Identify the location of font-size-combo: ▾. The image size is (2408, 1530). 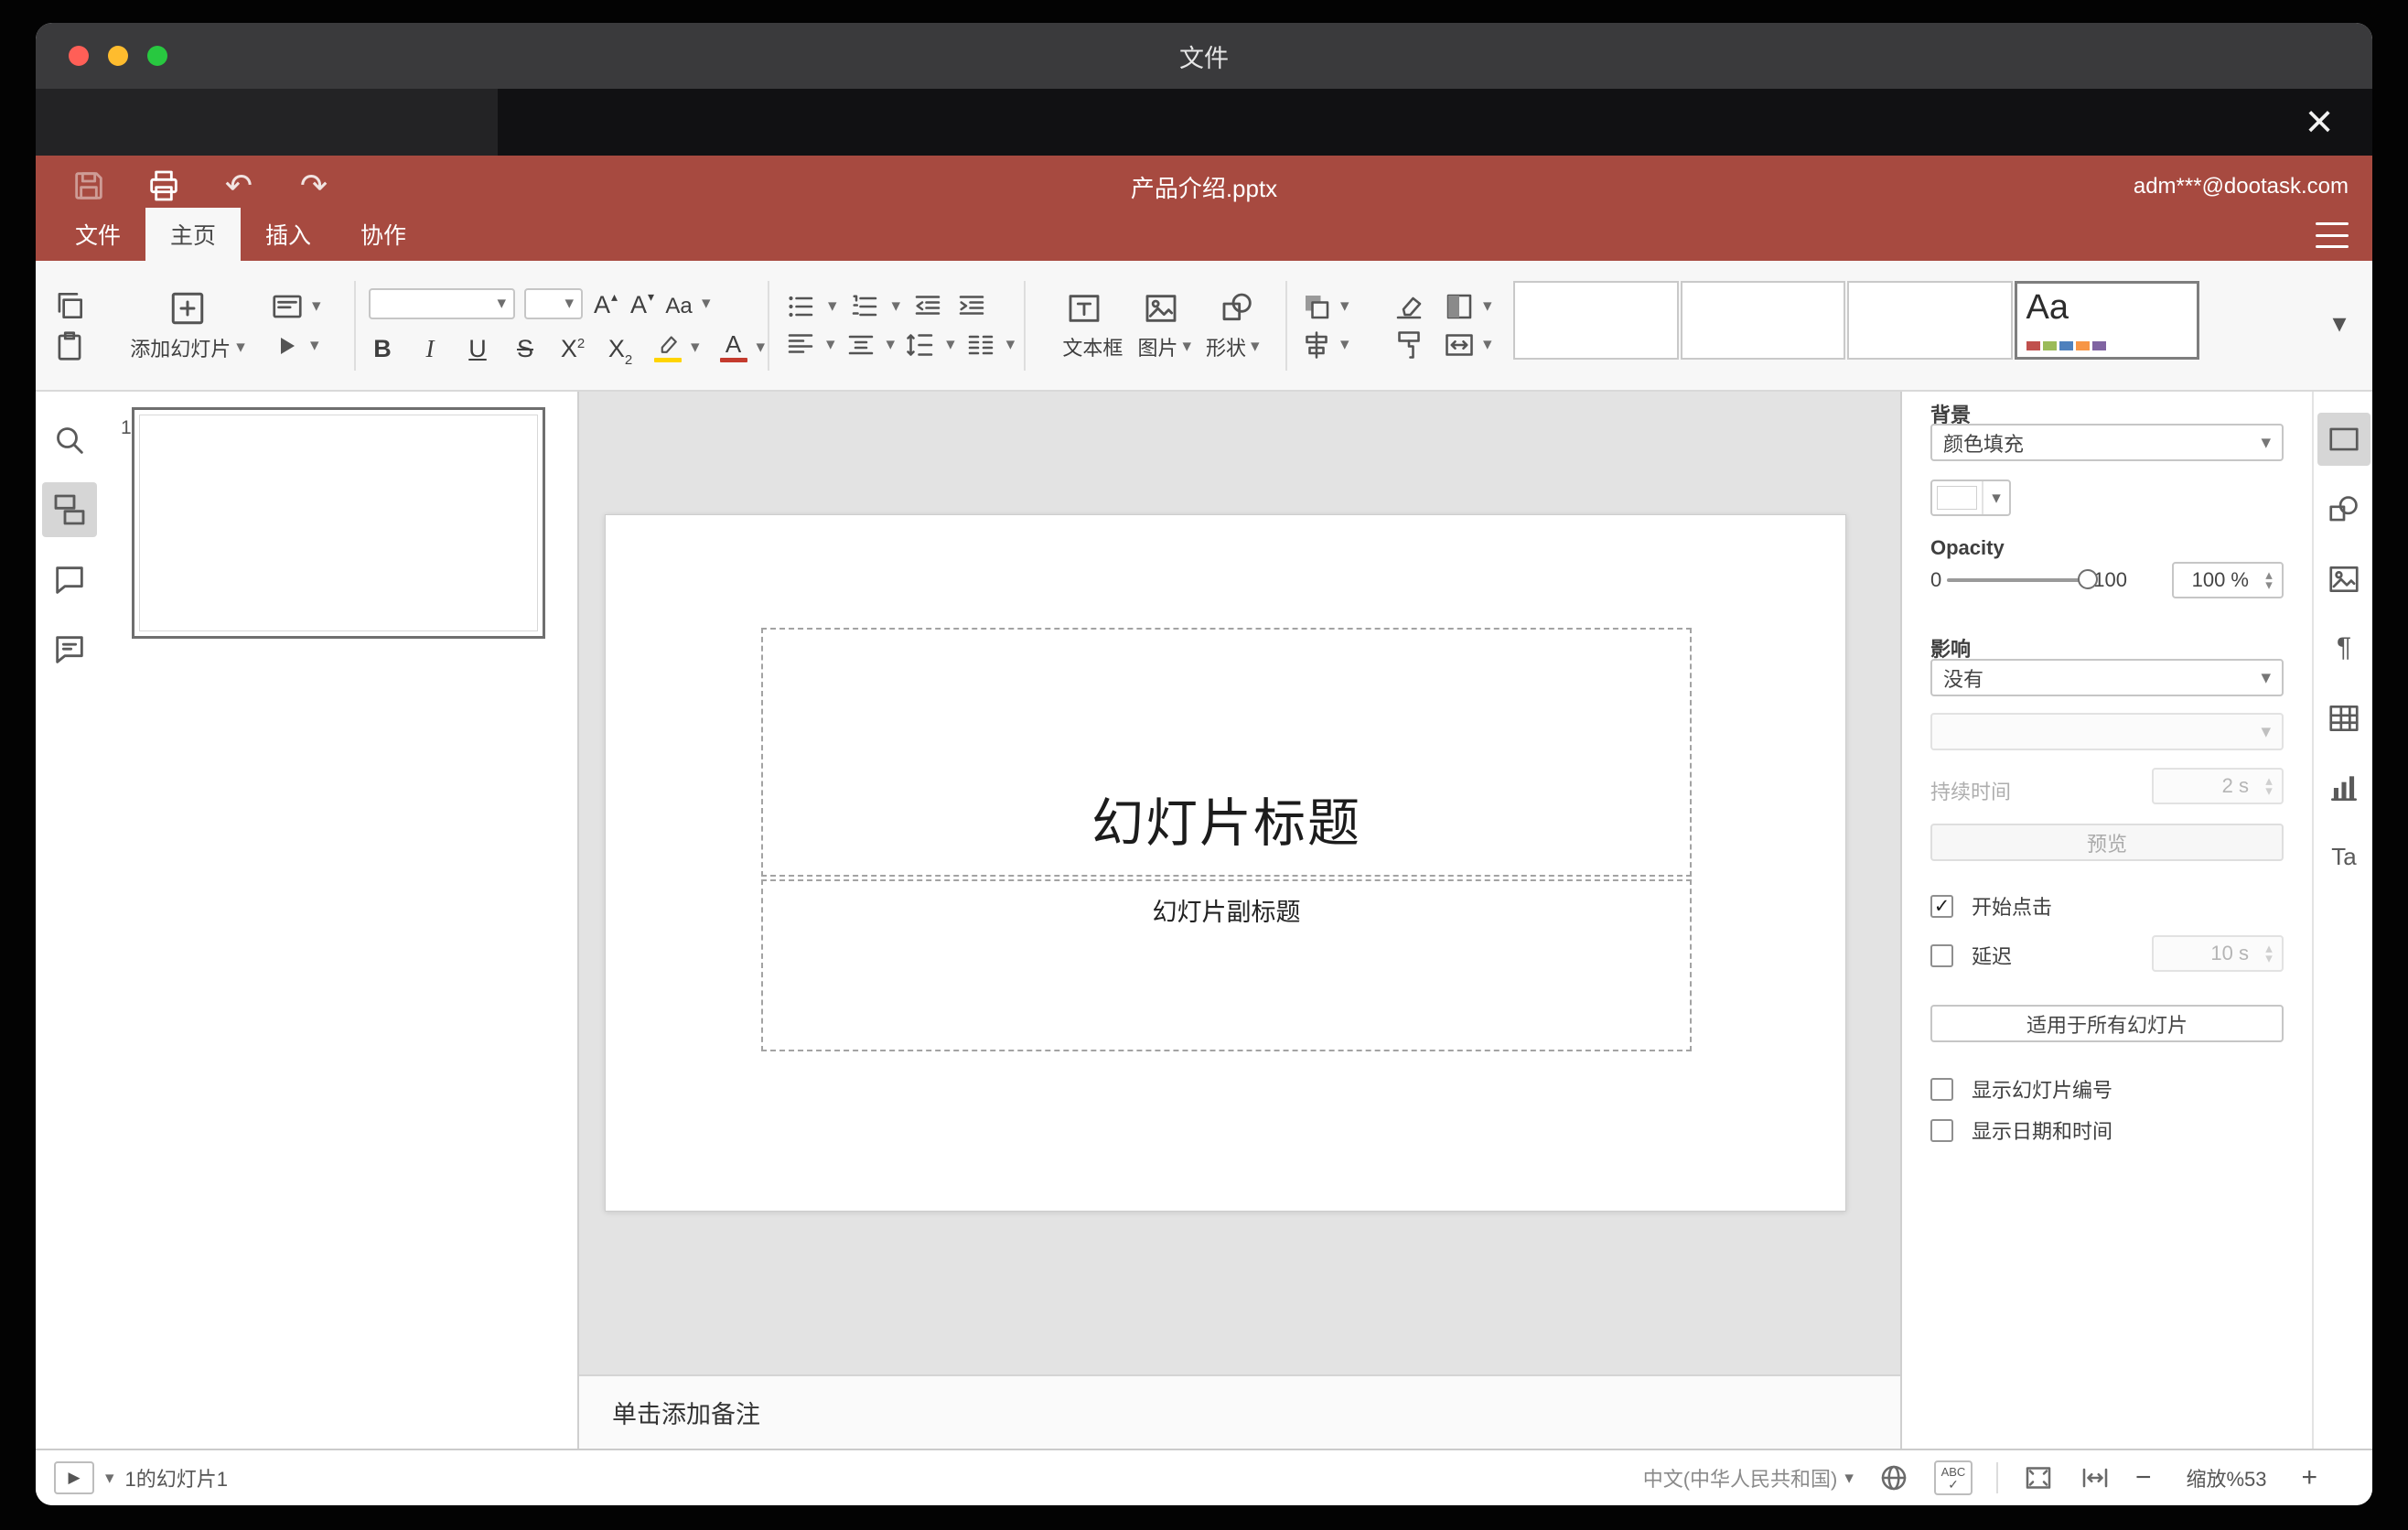
(553, 303).